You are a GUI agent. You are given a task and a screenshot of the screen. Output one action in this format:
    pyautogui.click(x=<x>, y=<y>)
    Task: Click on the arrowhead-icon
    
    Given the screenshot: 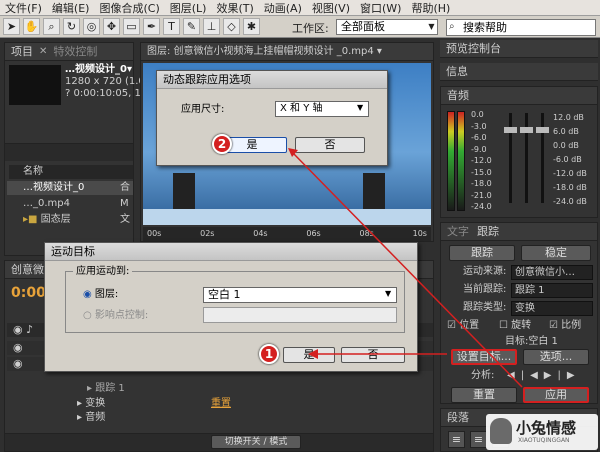 What is the action you would take?
    pyautogui.click(x=313, y=354)
    